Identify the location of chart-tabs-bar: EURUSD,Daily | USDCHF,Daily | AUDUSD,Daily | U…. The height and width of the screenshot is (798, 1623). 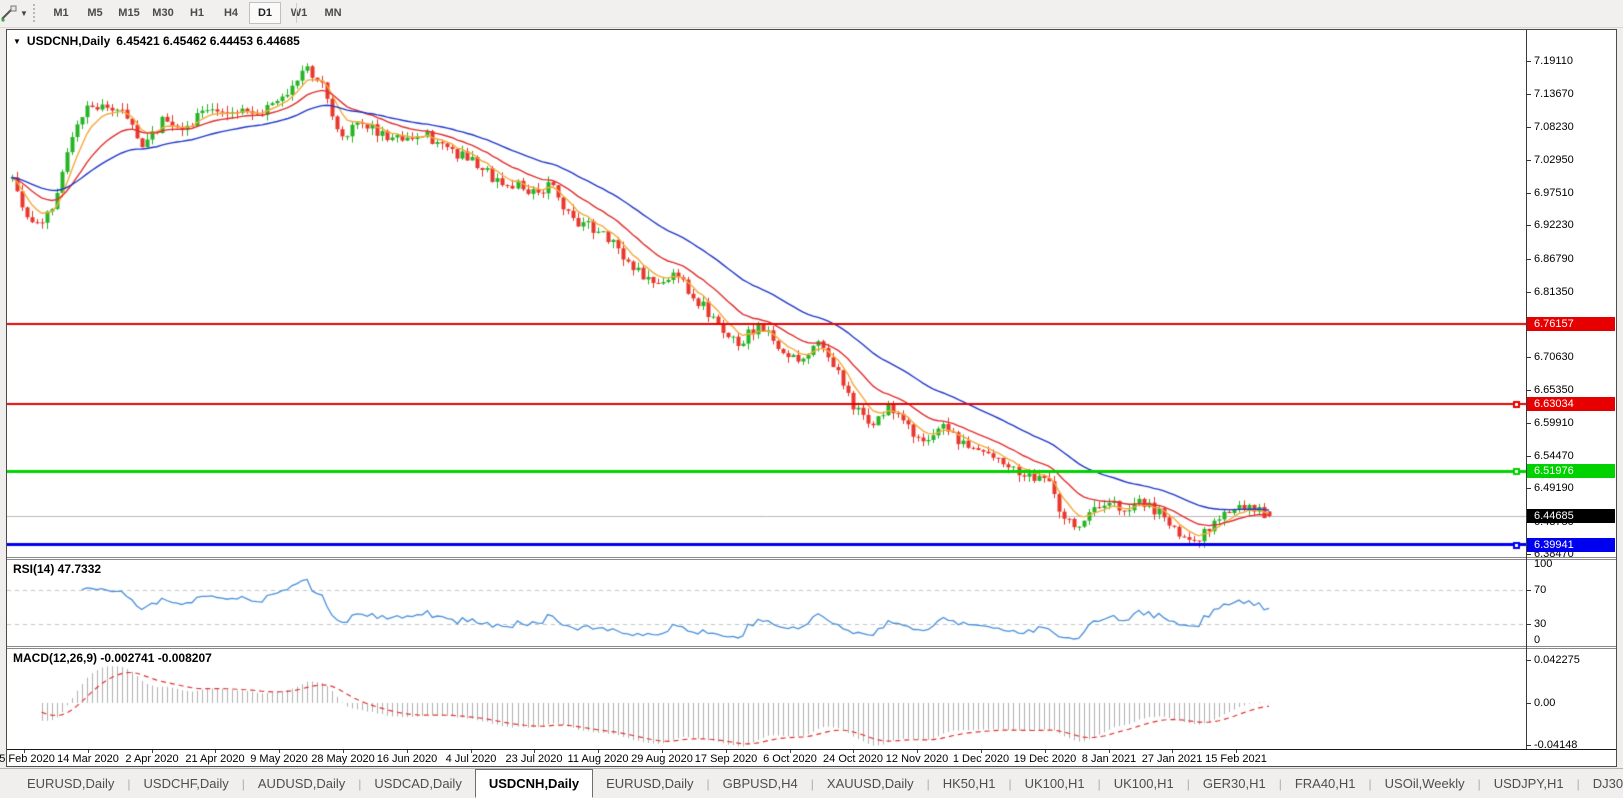
(811, 783).